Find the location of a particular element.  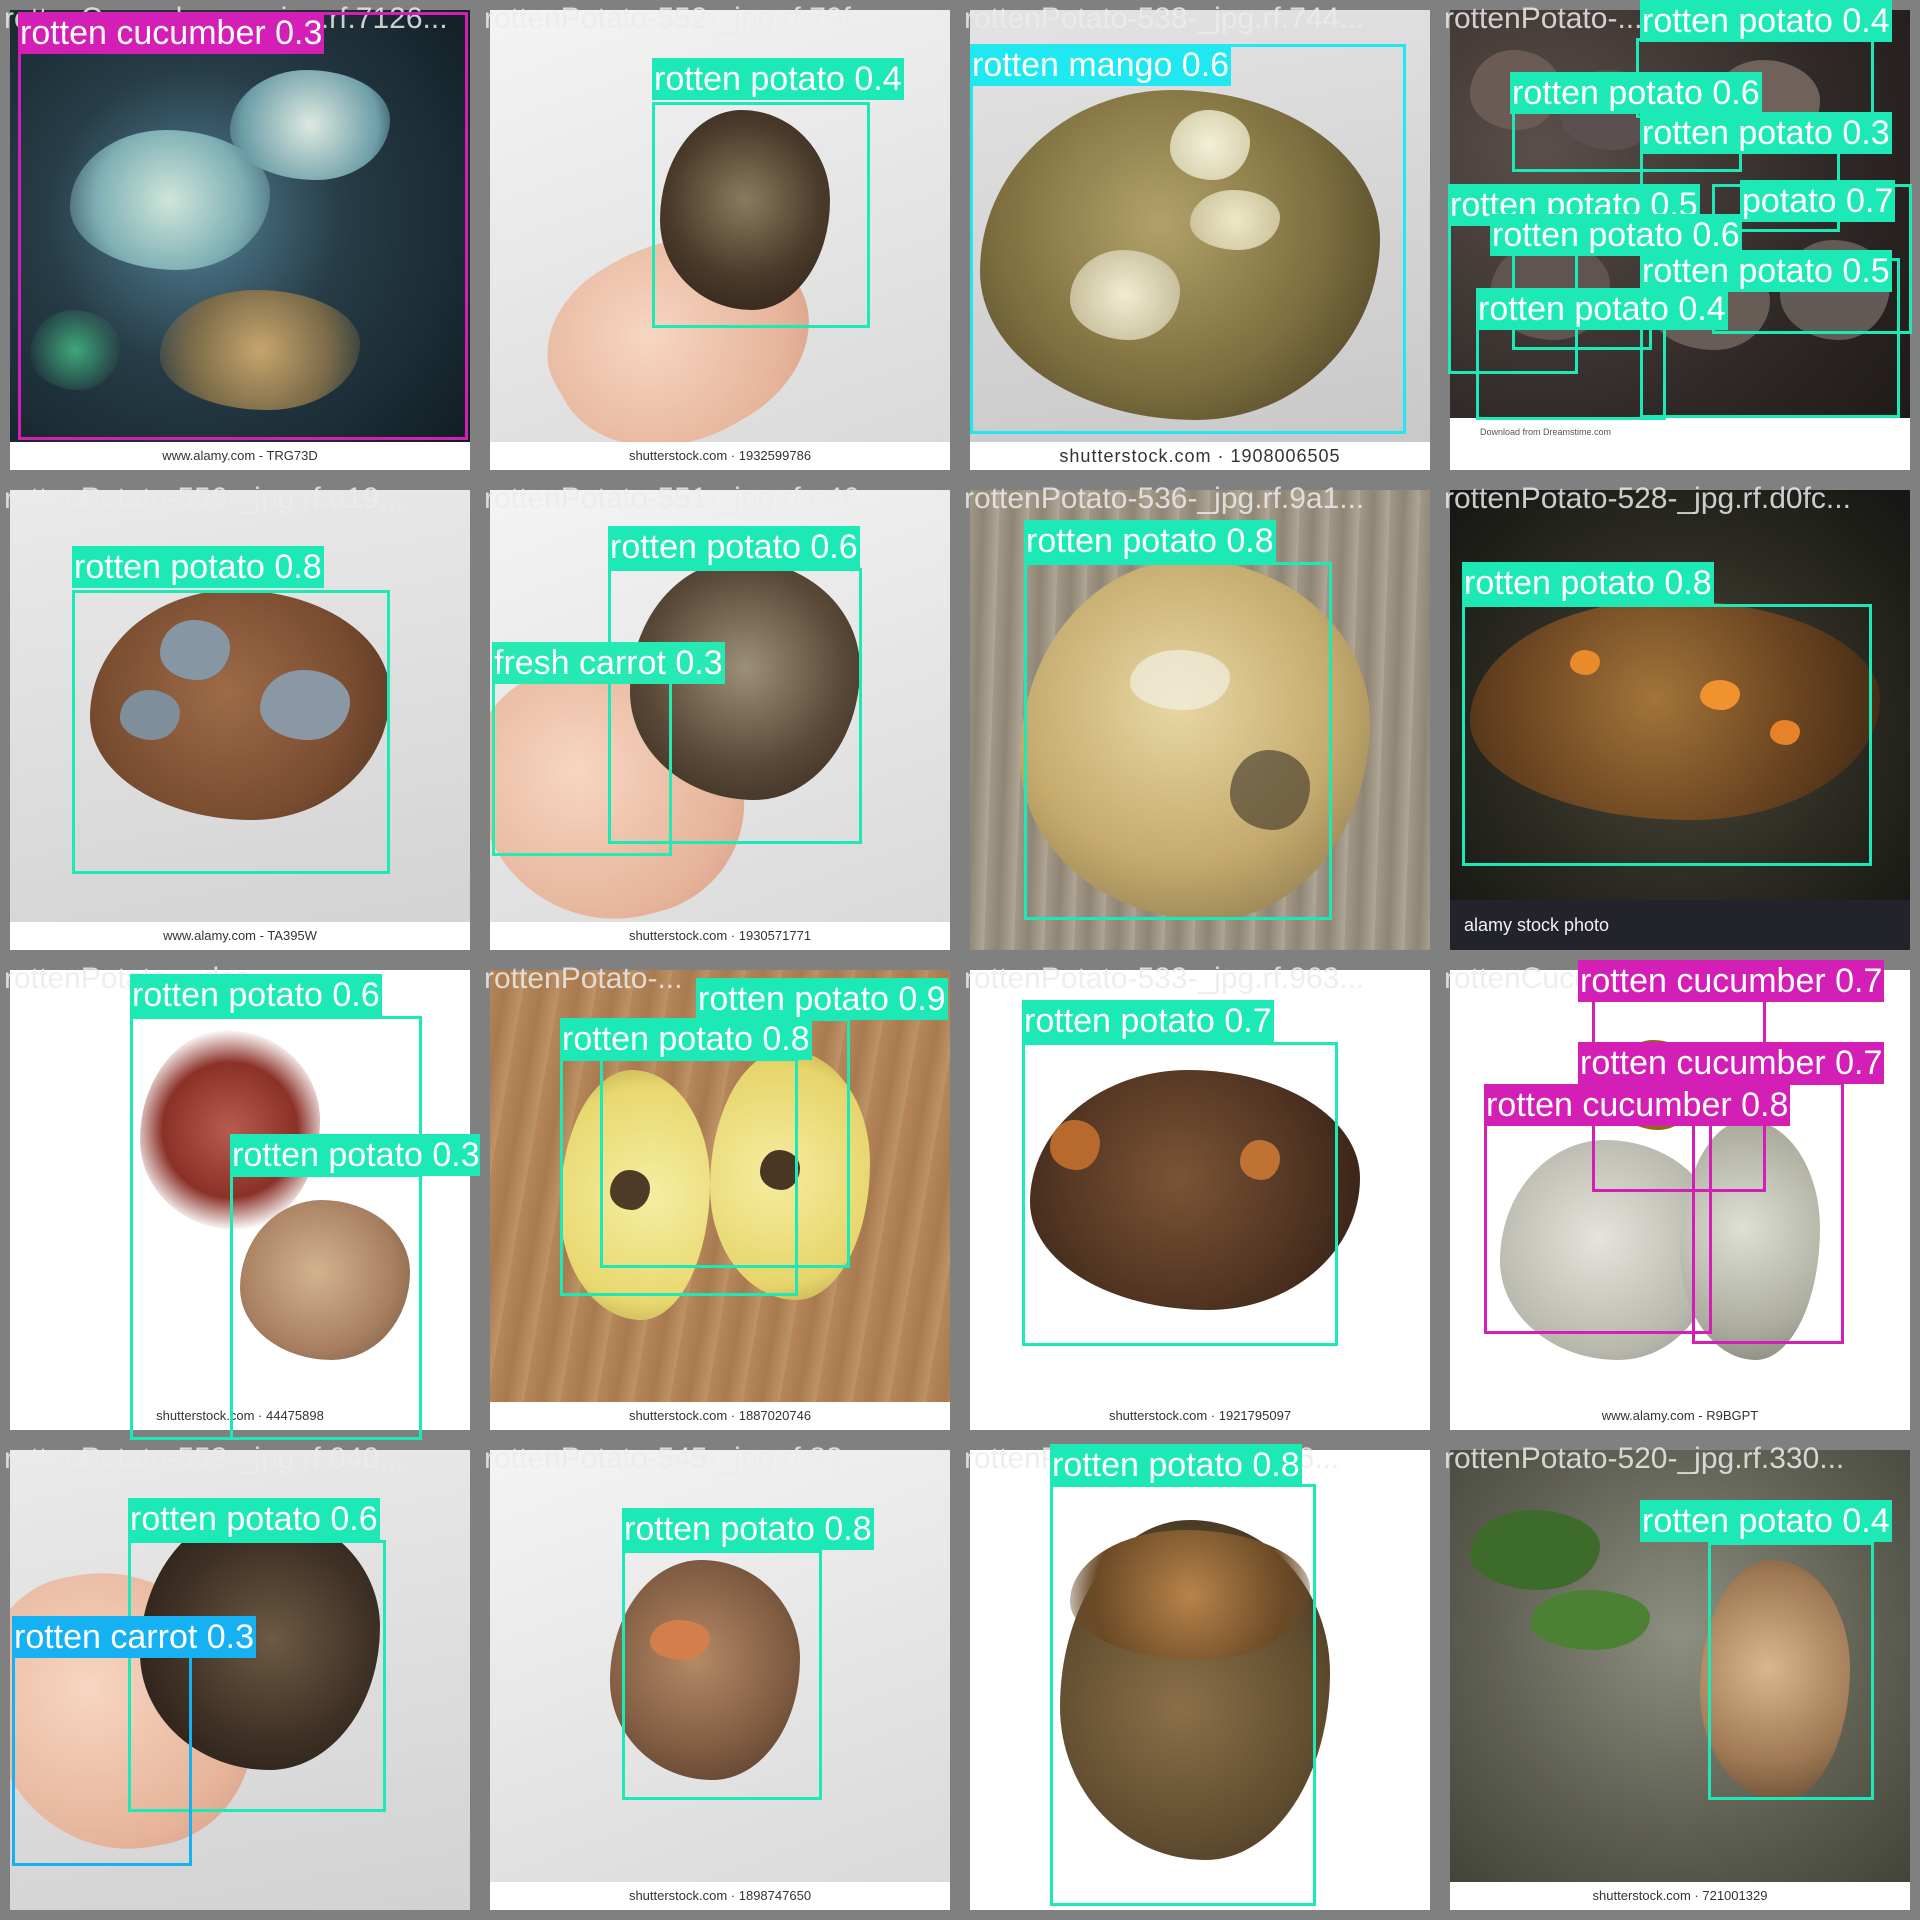

watermark: alamy stock photo is located at coordinates (1680, 925).